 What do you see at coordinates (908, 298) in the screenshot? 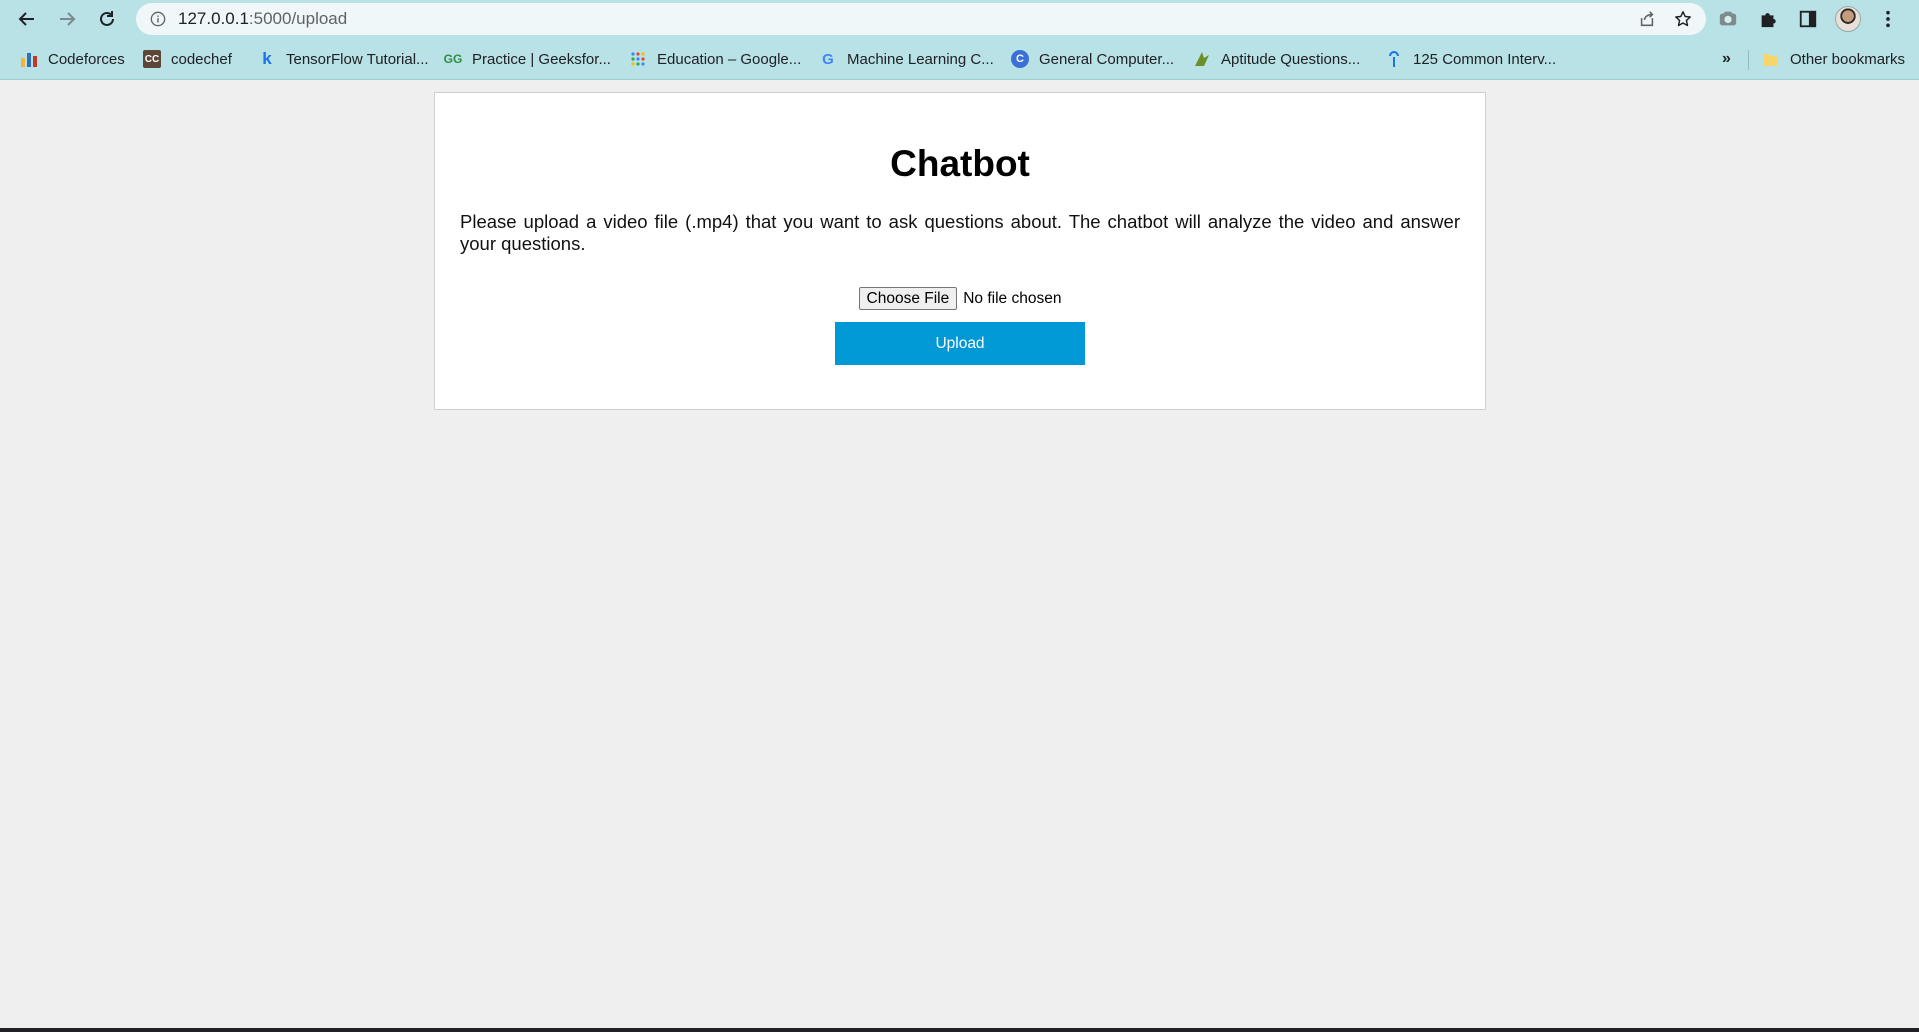
I see `choose-file-button: Choose File` at bounding box center [908, 298].